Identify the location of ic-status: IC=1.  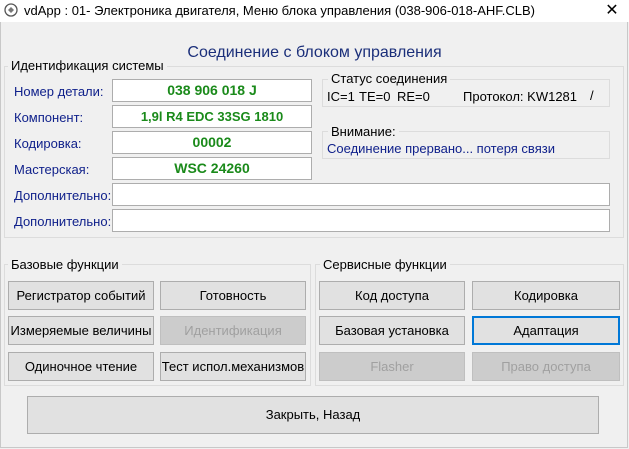
(341, 96).